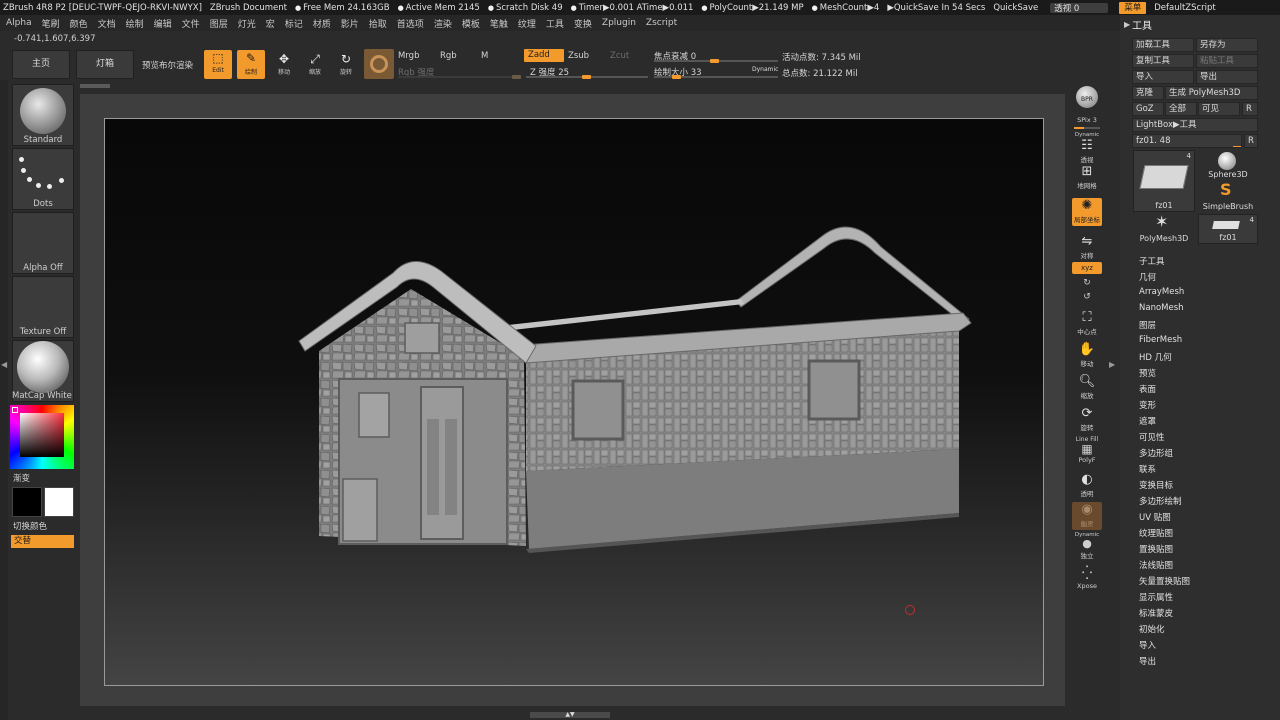 This screenshot has height=720, width=1280. What do you see at coordinates (1181, 109) in the screenshot?
I see `goz-all-button: 全部` at bounding box center [1181, 109].